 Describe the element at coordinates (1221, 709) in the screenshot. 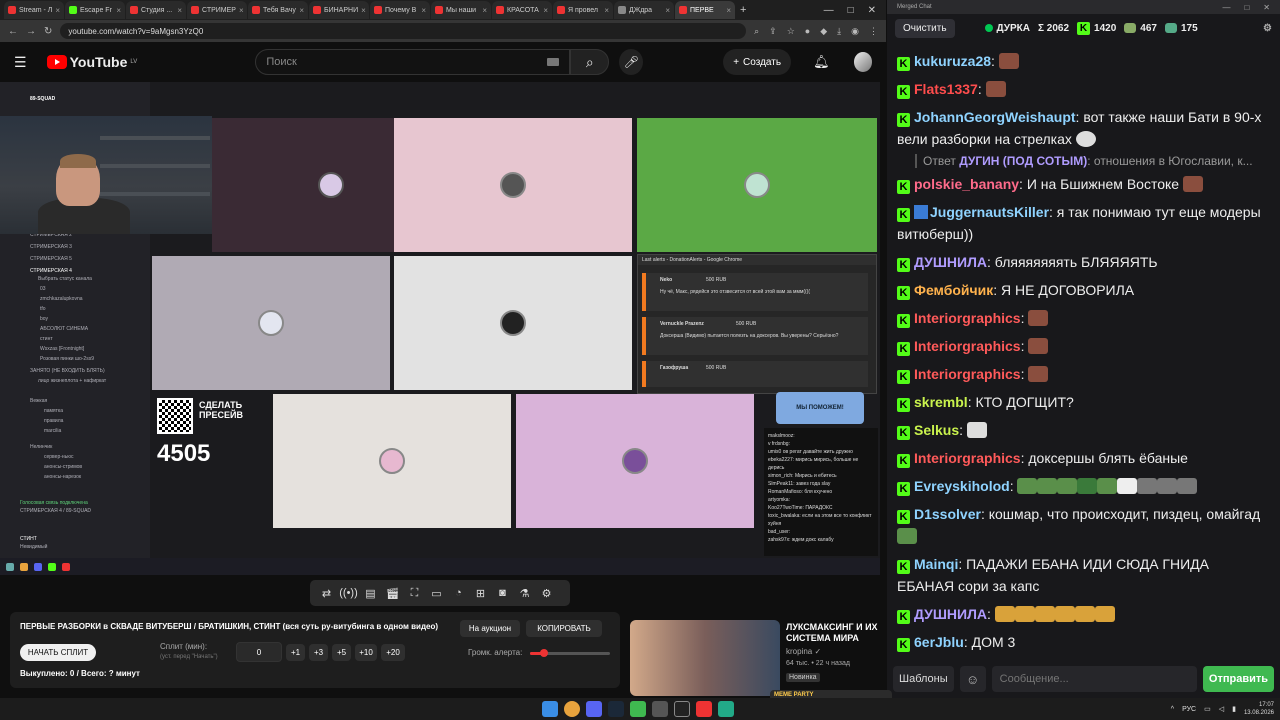

I see `volume-icon: ◁` at that location.